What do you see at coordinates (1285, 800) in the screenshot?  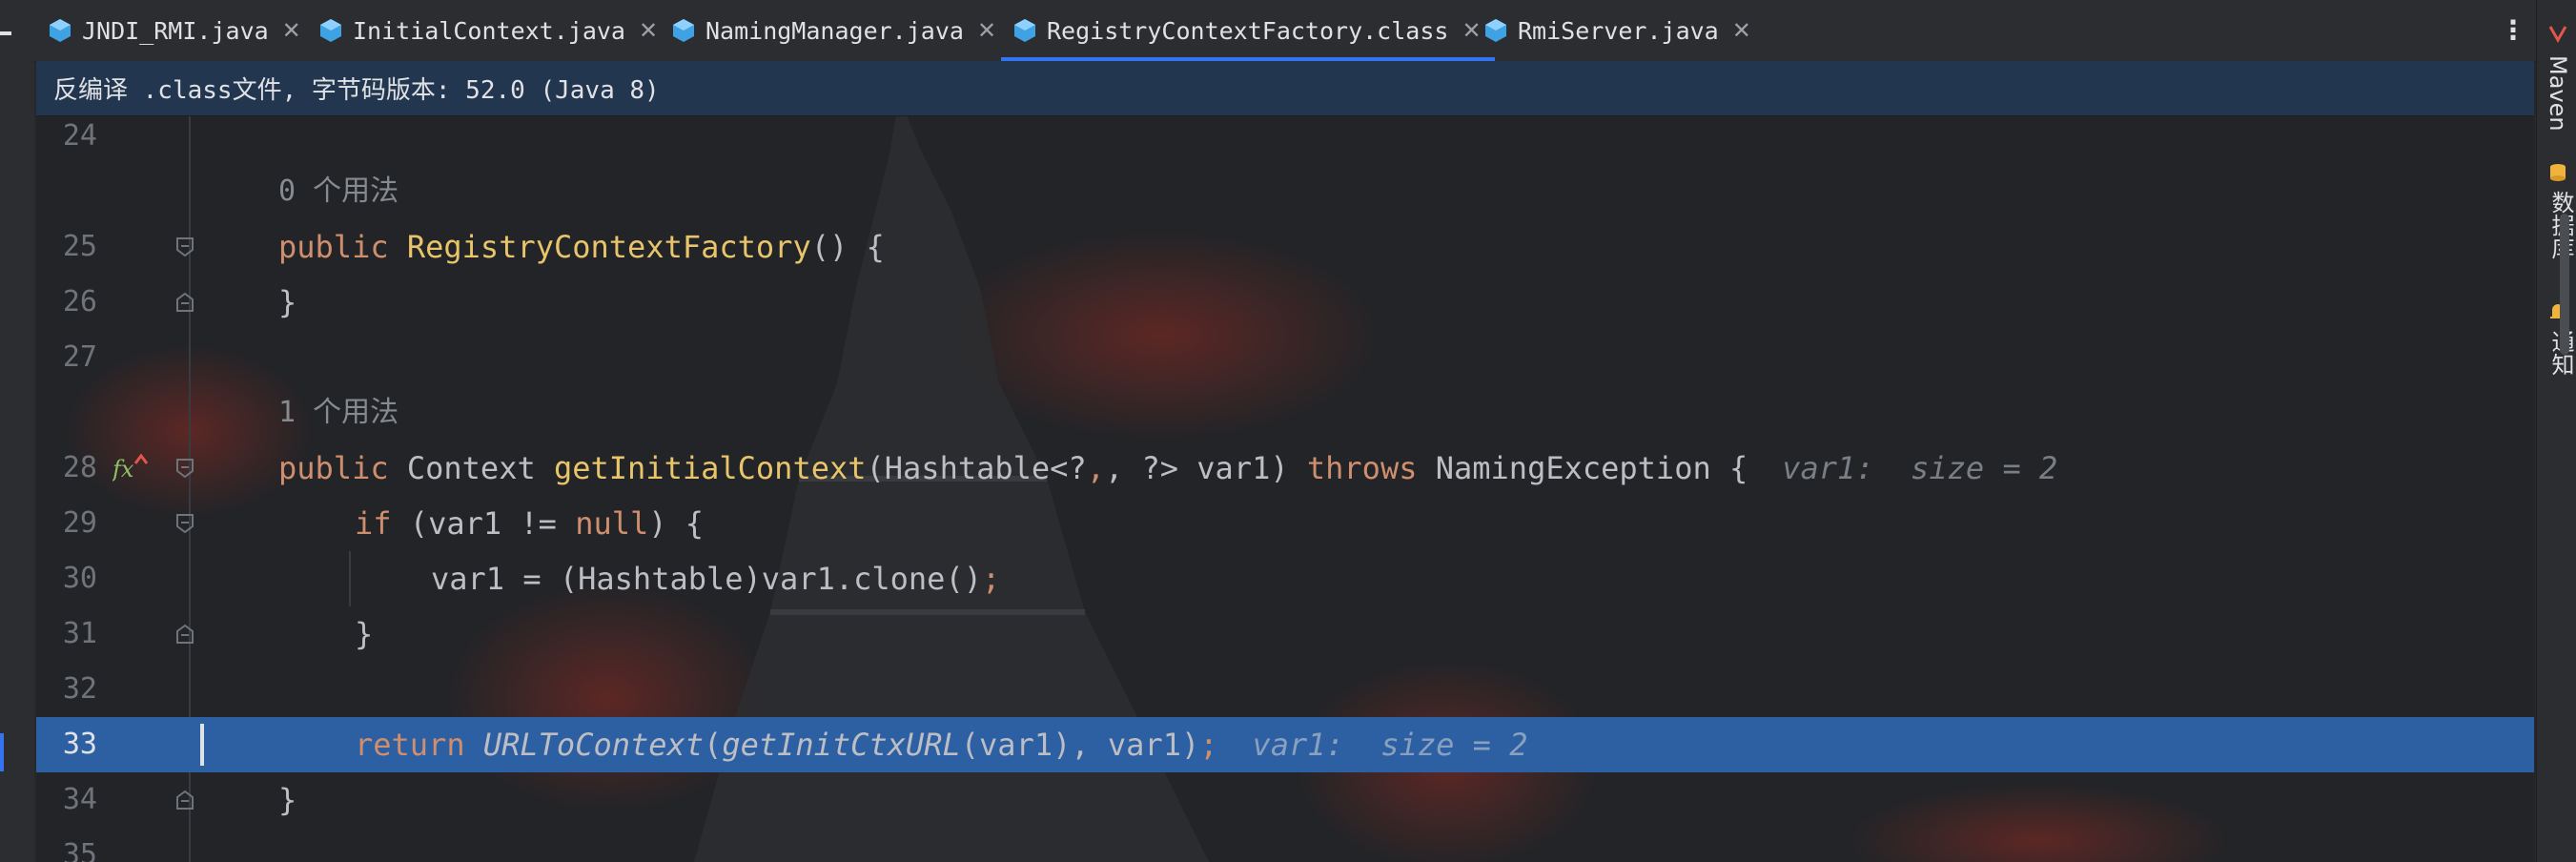 I see `code-line-34: 34 }` at bounding box center [1285, 800].